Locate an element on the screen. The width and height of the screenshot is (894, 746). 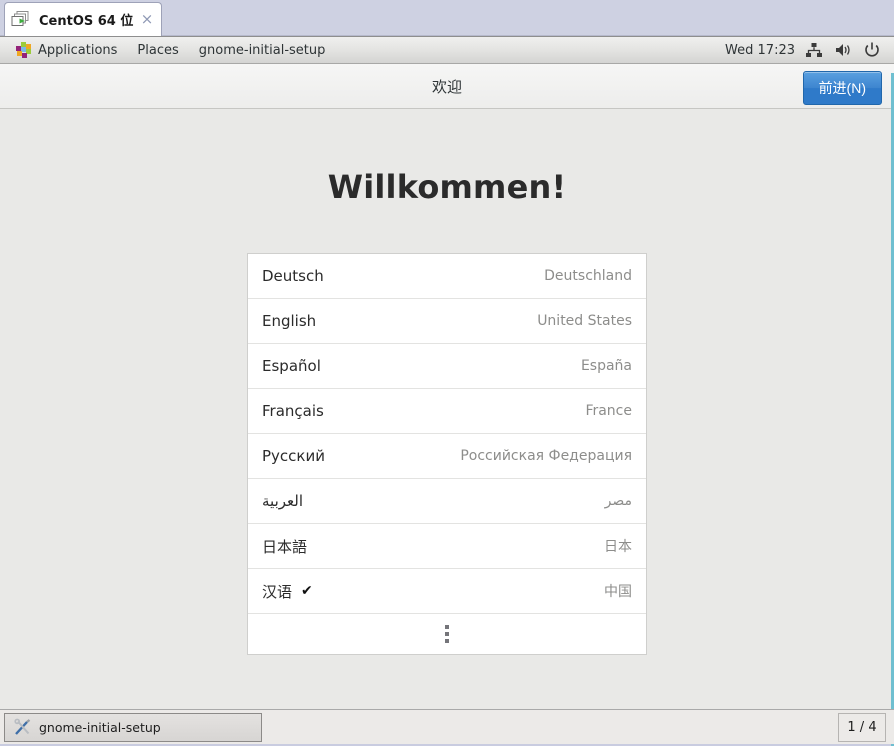
centos-apps-logo-icon is located at coordinates (24, 50).